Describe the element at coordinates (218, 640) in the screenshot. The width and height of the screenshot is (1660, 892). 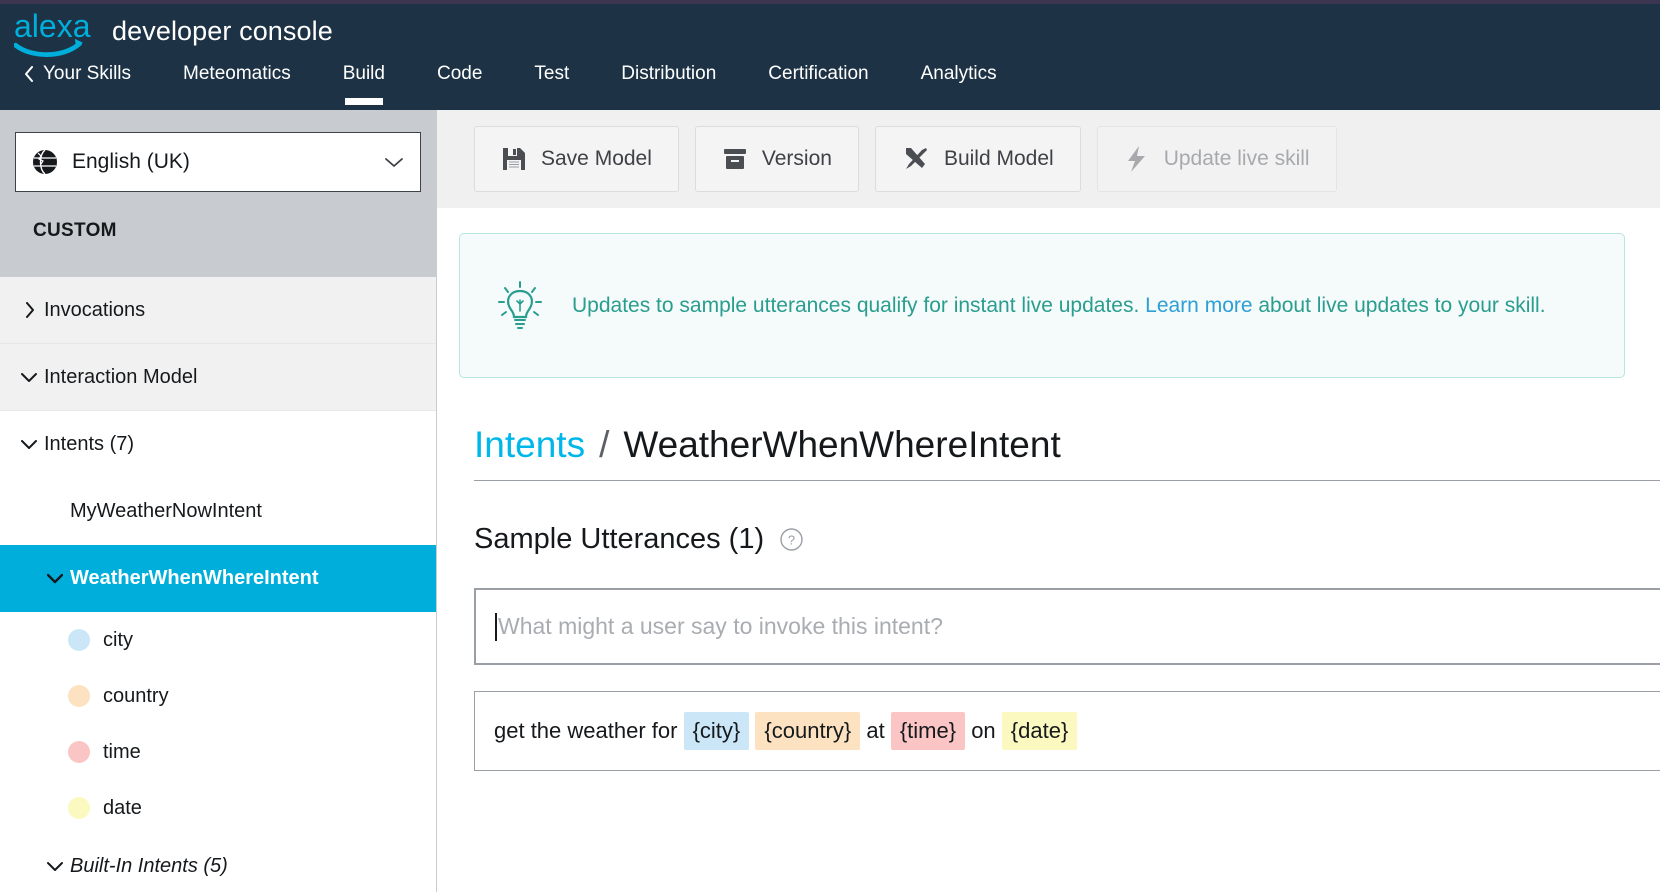
I see `sidebar-slot-city: city` at that location.